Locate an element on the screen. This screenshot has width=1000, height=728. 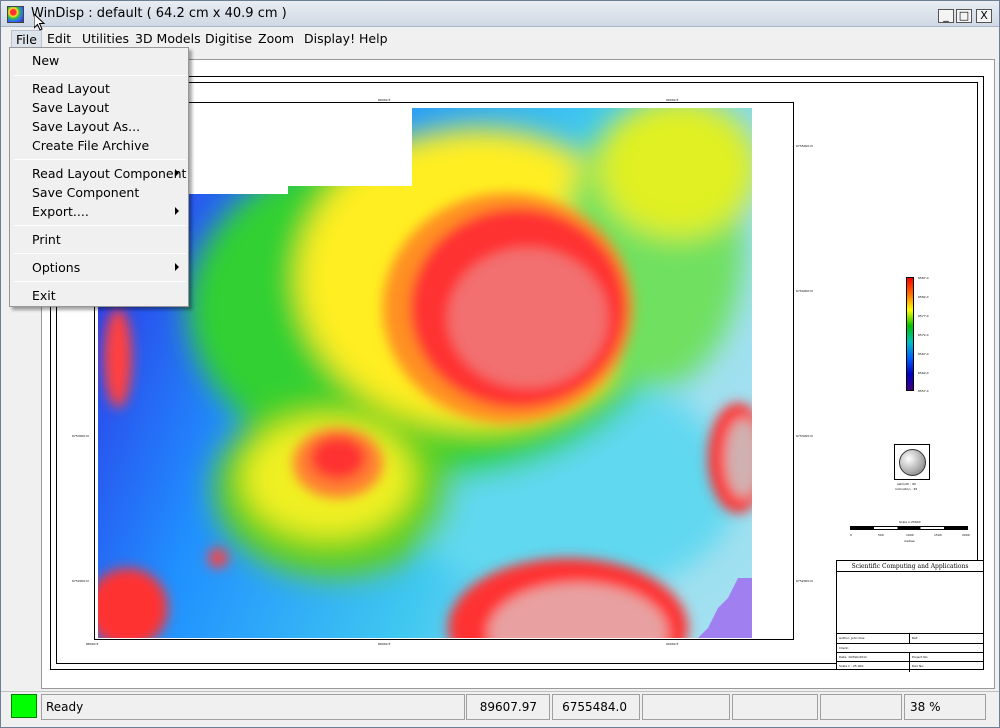
title-block-row: Scale 1 : 25 000 Dwr No: is located at coordinates (910, 666).